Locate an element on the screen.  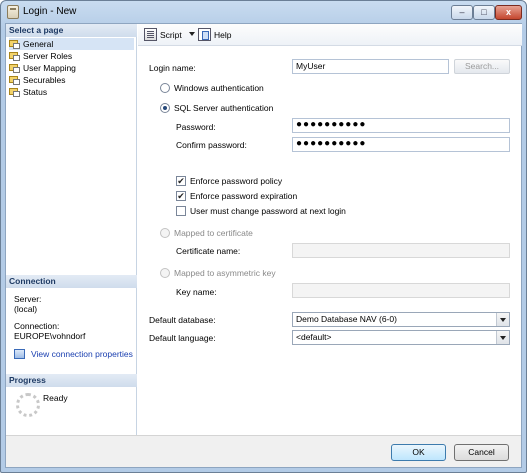
sidebar-item-label: Status is located at coordinates (35, 92).